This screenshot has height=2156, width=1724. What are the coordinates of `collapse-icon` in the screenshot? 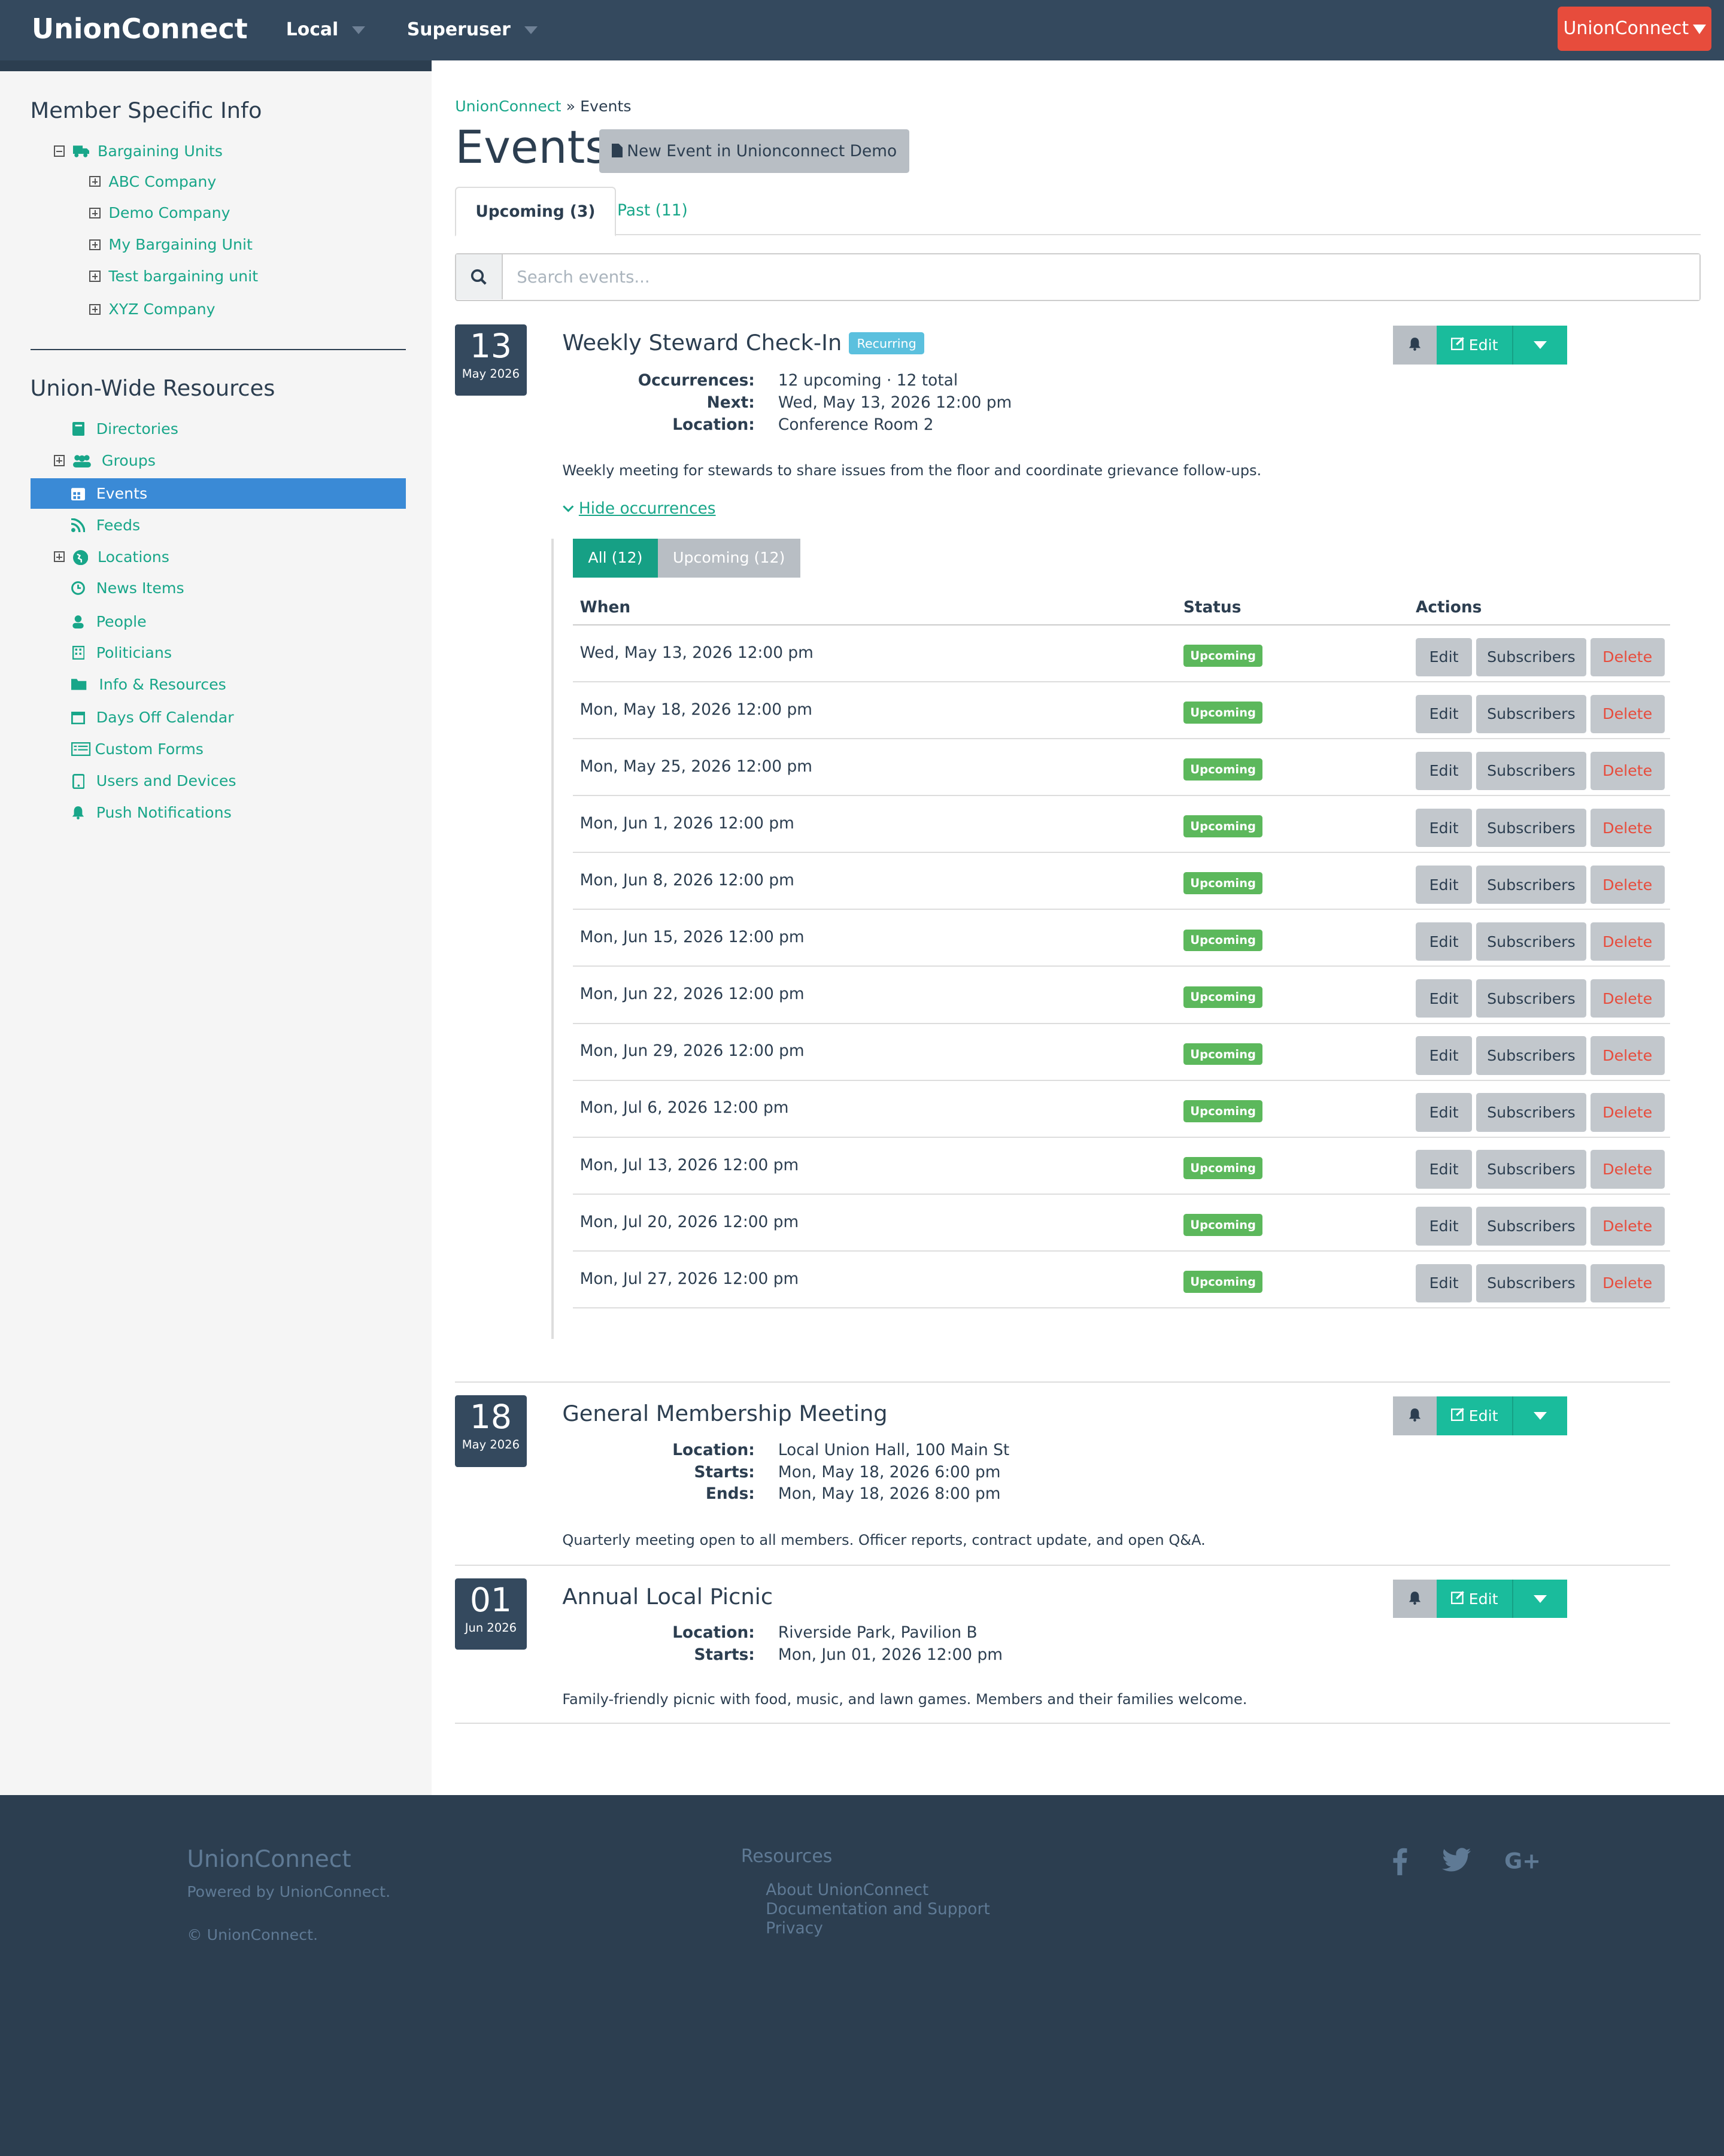 It's located at (59, 151).